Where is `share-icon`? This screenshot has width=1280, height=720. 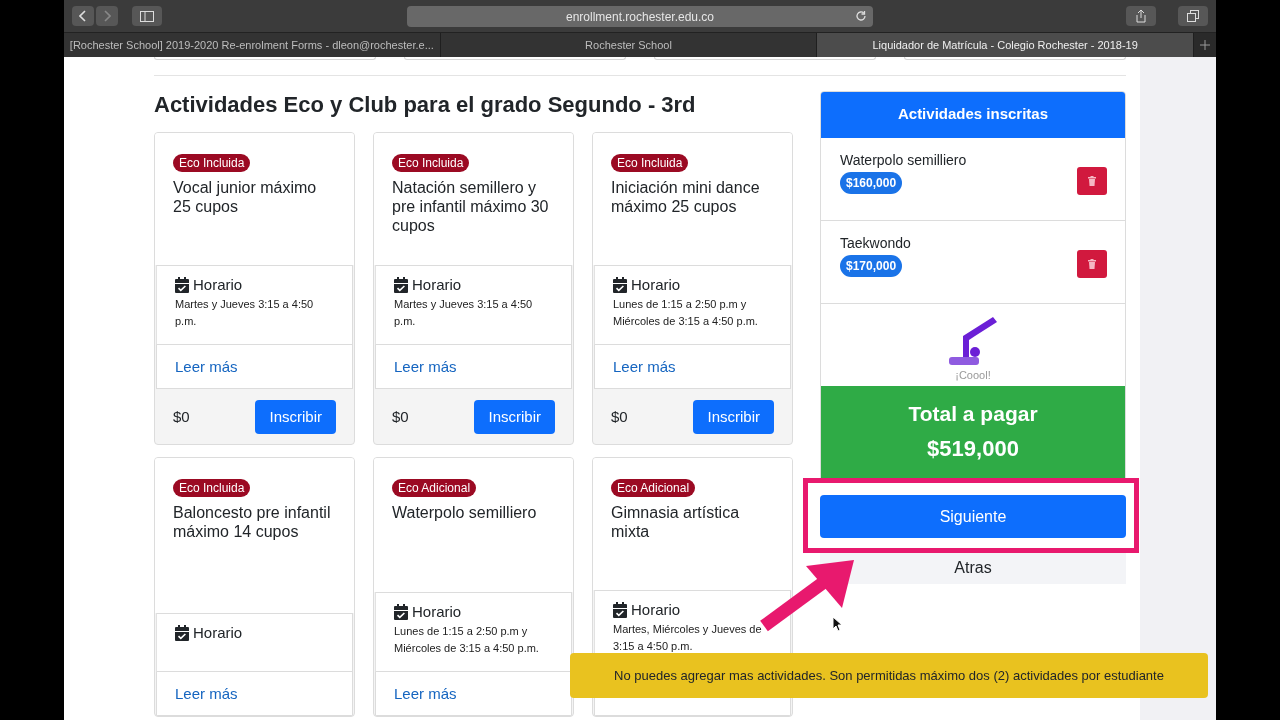 share-icon is located at coordinates (1141, 16).